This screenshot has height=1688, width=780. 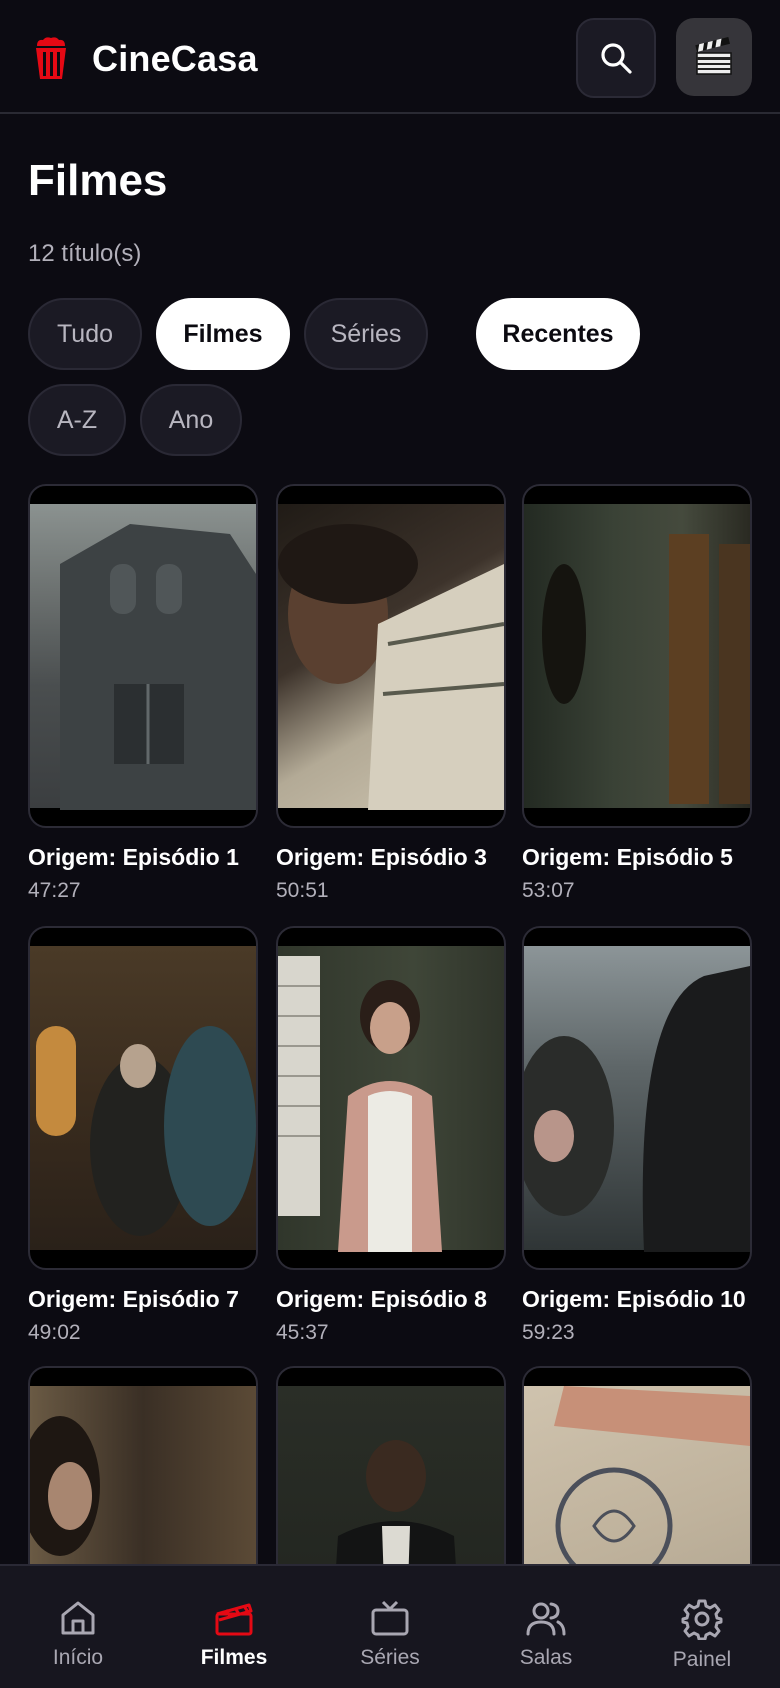 What do you see at coordinates (302, 890) in the screenshot?
I see `movie-duration: 50:51` at bounding box center [302, 890].